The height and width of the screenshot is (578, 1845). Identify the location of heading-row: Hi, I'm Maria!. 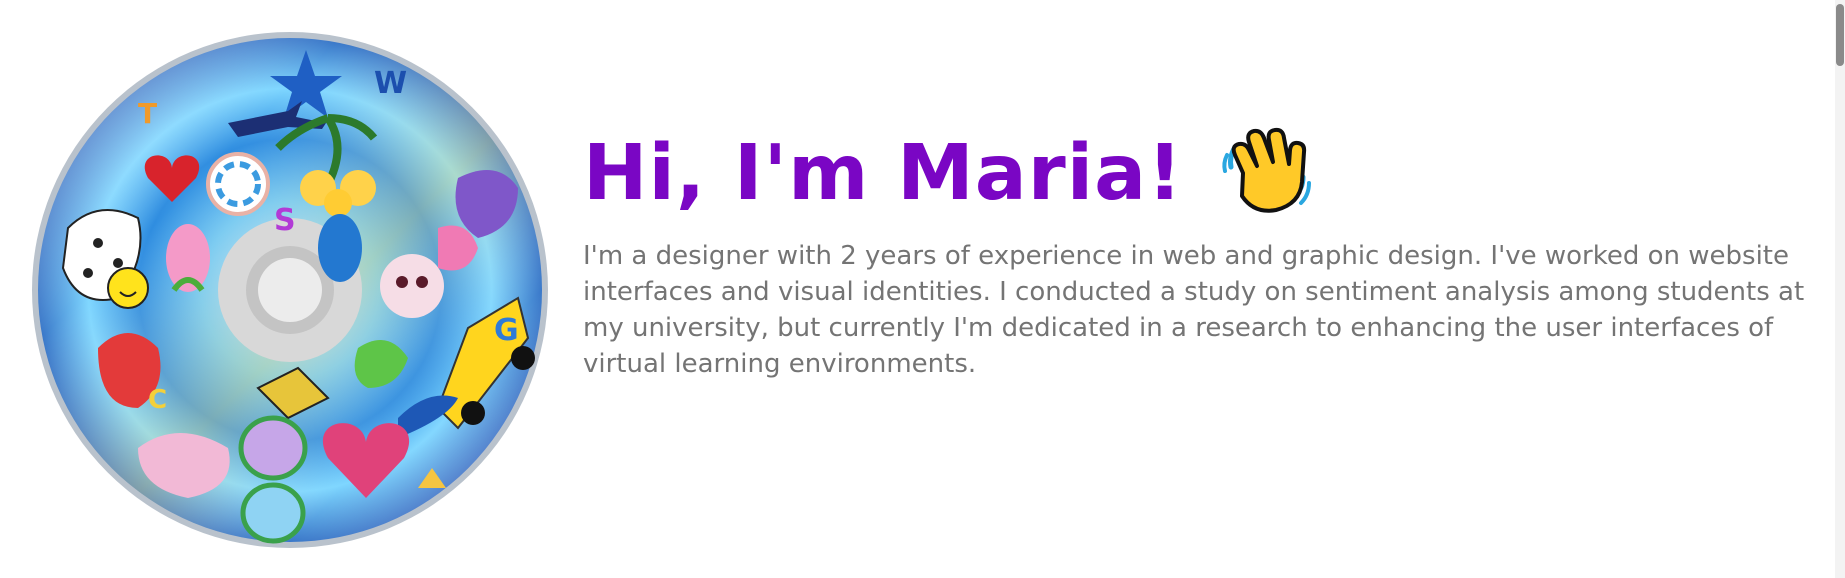
(1203, 173).